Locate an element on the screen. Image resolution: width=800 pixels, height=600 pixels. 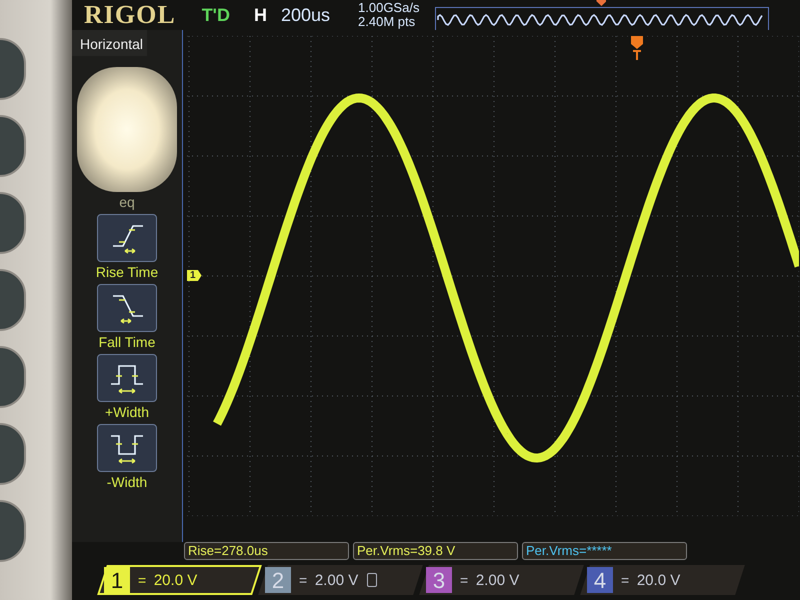
channel-number: 2 is located at coordinates (278, 580).